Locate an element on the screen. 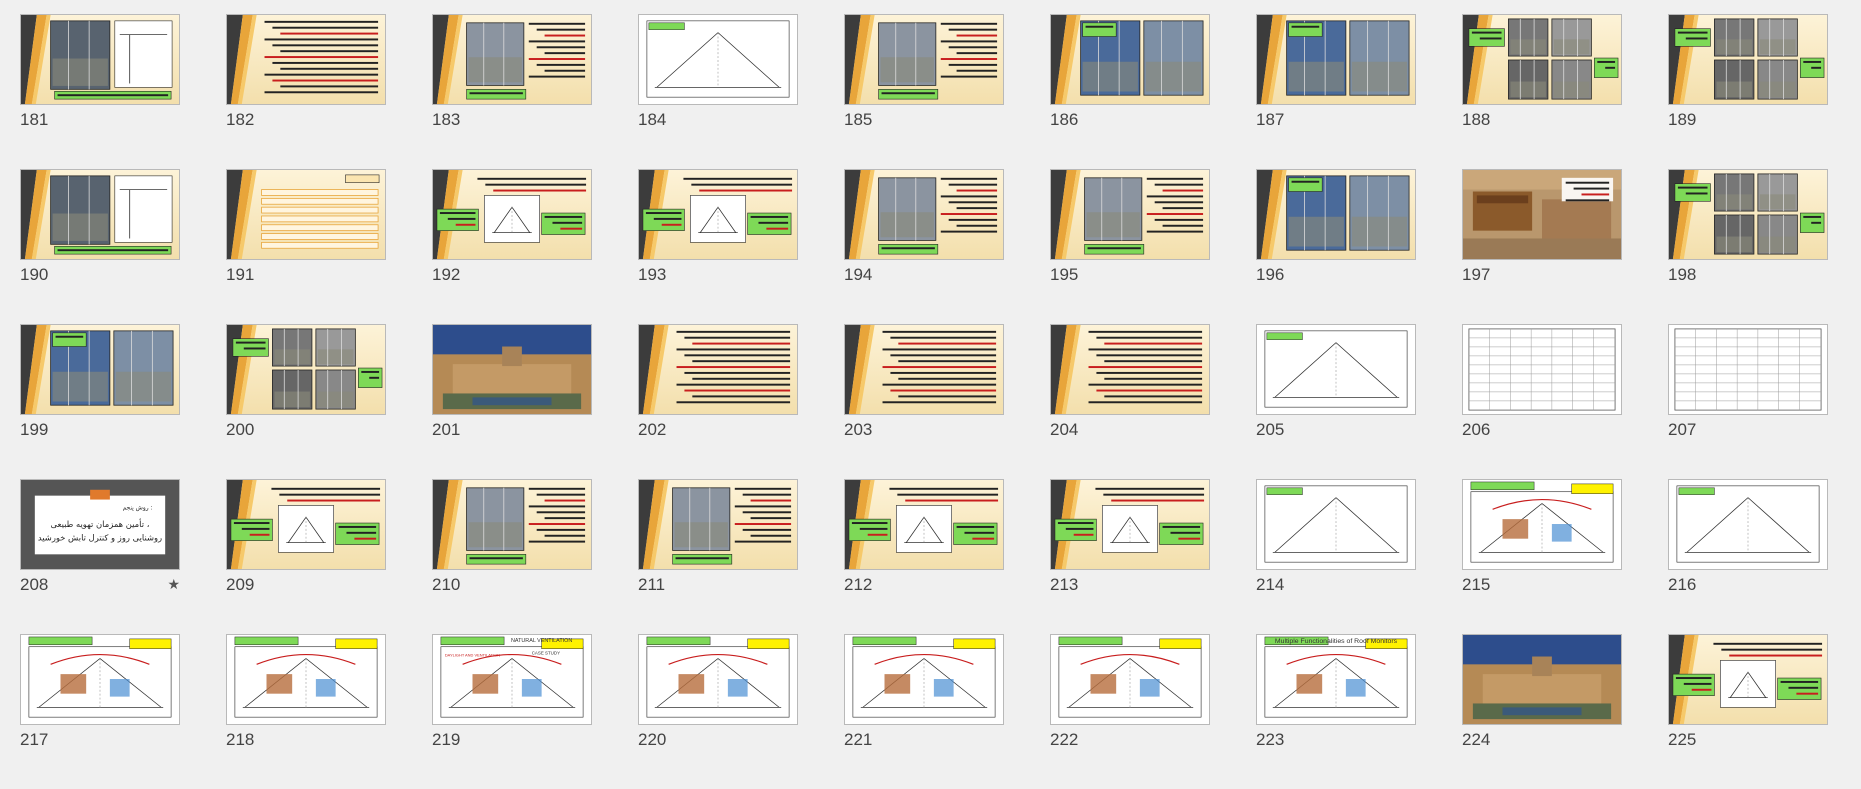  slide-thumbnail-200: 200 is located at coordinates (306, 401).